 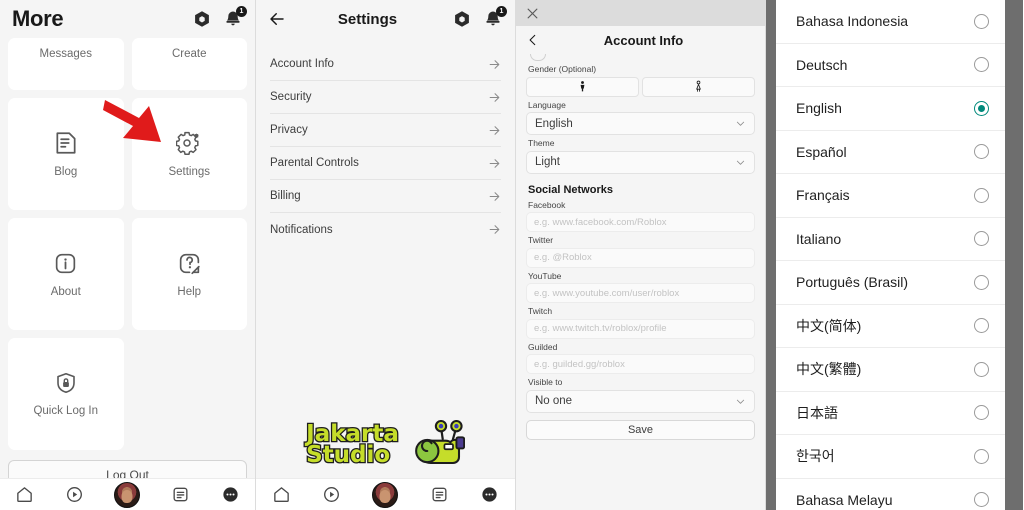 What do you see at coordinates (582, 86) in the screenshot?
I see `gender-option-male` at bounding box center [582, 86].